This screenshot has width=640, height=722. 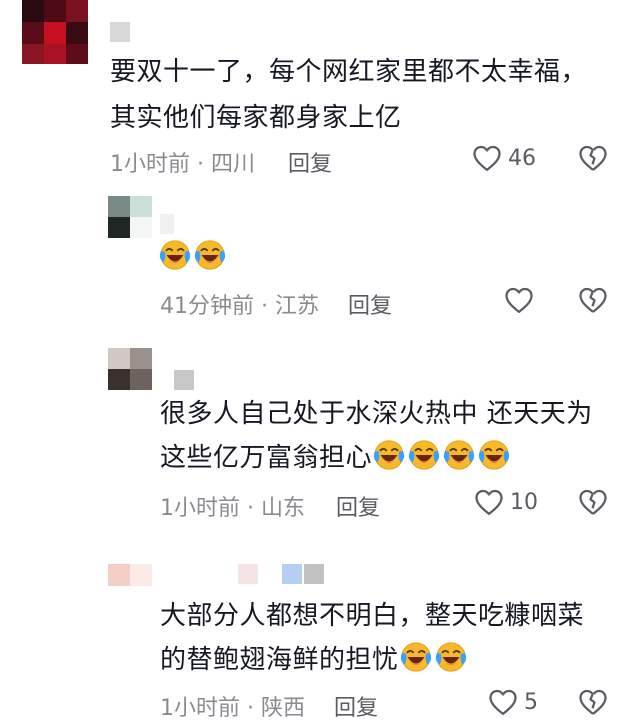 What do you see at coordinates (296, 306) in the screenshot?
I see `location: 江苏` at bounding box center [296, 306].